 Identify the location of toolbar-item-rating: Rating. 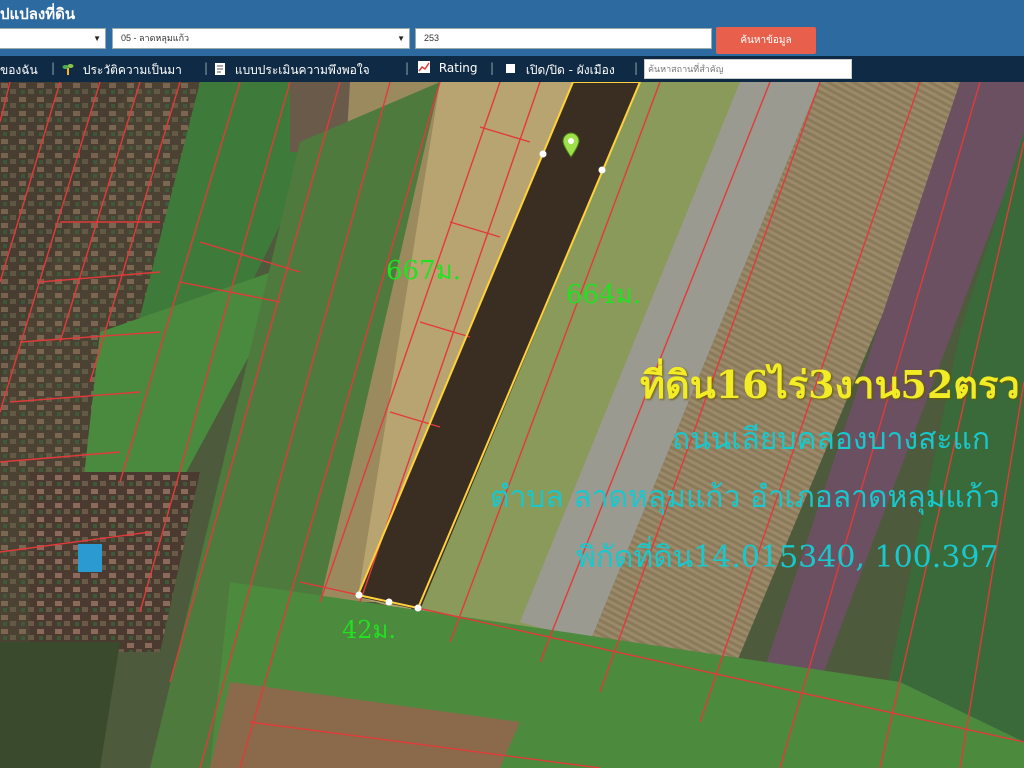
(448, 68).